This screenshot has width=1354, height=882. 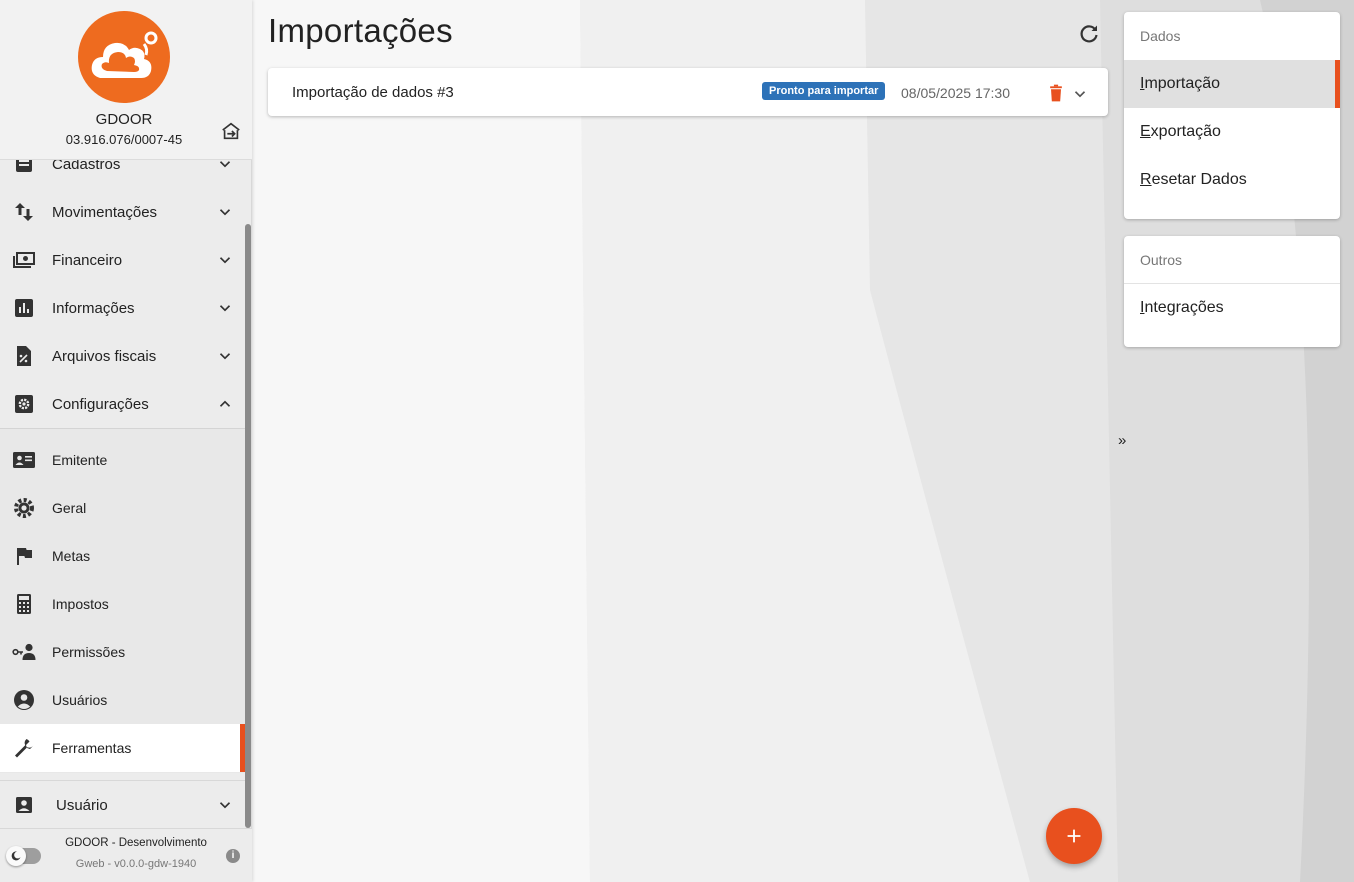 What do you see at coordinates (24, 260) in the screenshot?
I see `money-icon` at bounding box center [24, 260].